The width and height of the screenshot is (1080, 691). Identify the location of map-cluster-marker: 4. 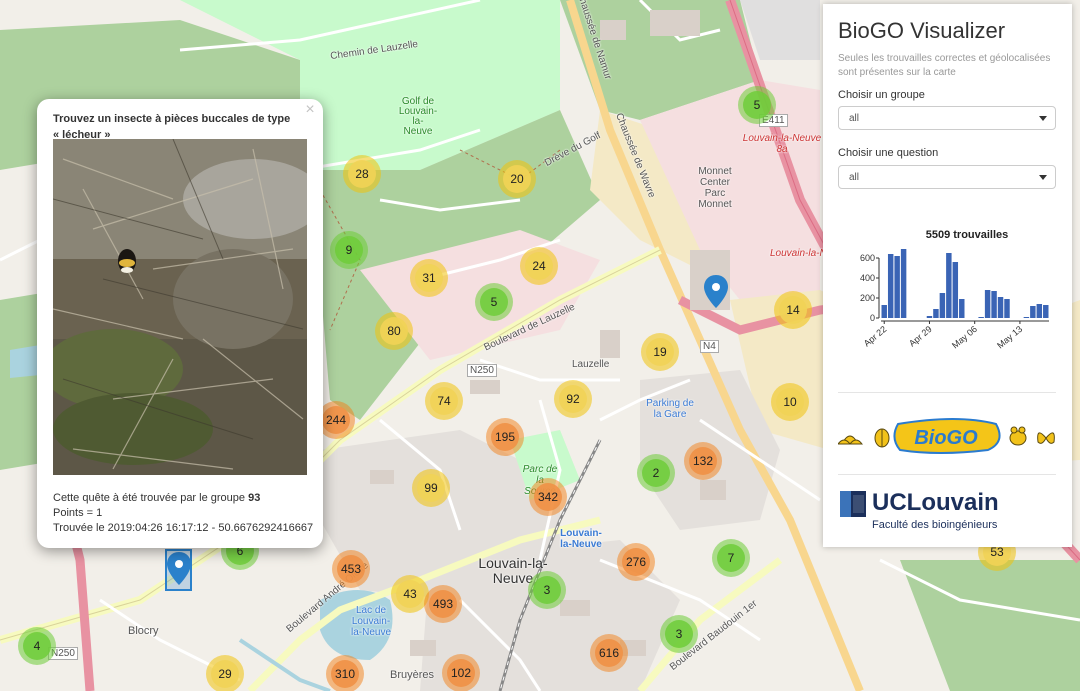
(37, 646).